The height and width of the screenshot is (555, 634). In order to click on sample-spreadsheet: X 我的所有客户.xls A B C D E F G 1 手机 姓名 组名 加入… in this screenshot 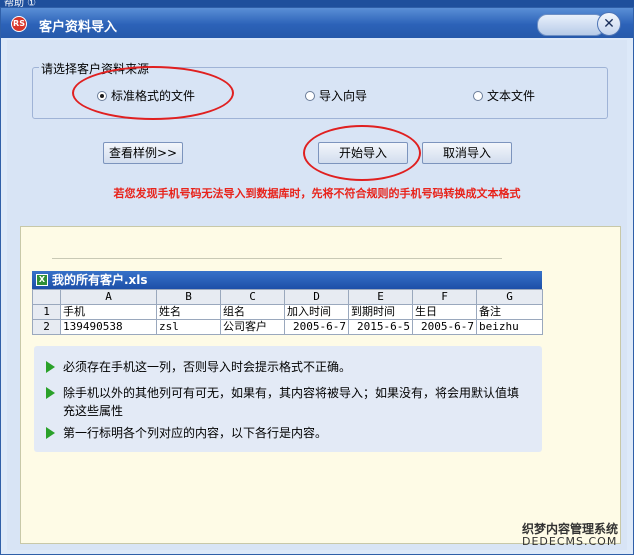, I will do `click(287, 303)`.